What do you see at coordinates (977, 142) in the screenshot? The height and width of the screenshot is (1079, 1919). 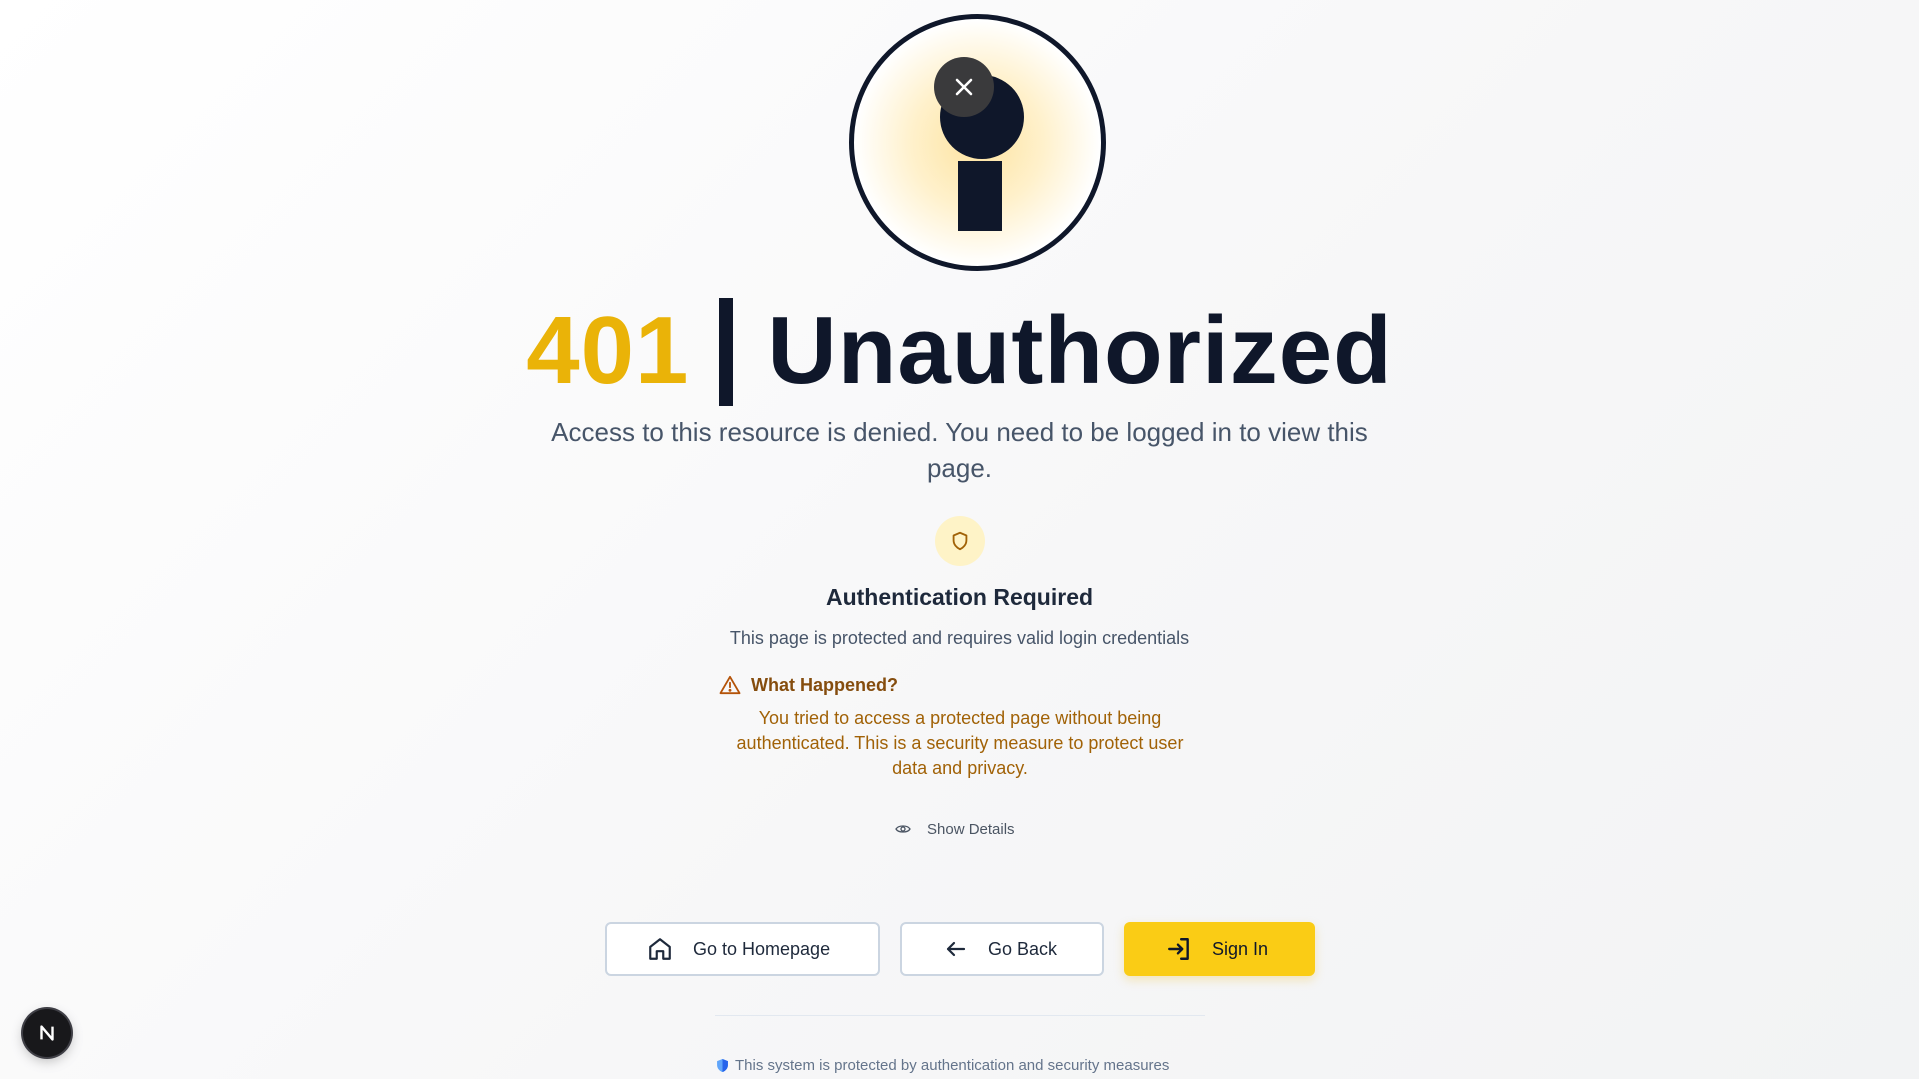 I see `locked-user-illustration` at bounding box center [977, 142].